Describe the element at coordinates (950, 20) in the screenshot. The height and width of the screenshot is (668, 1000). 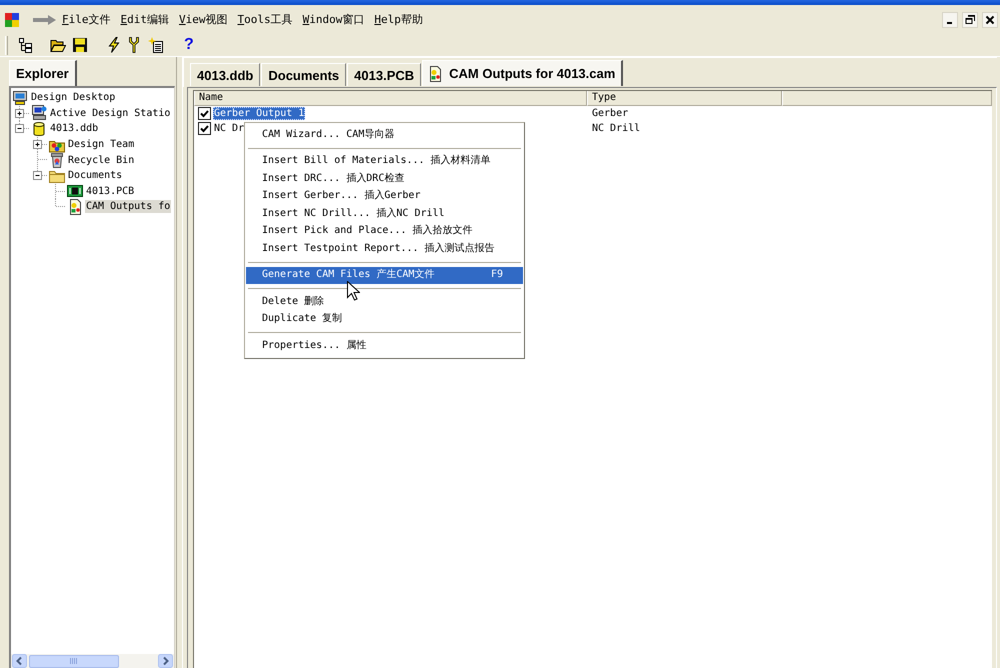
I see `minimize-icon` at that location.